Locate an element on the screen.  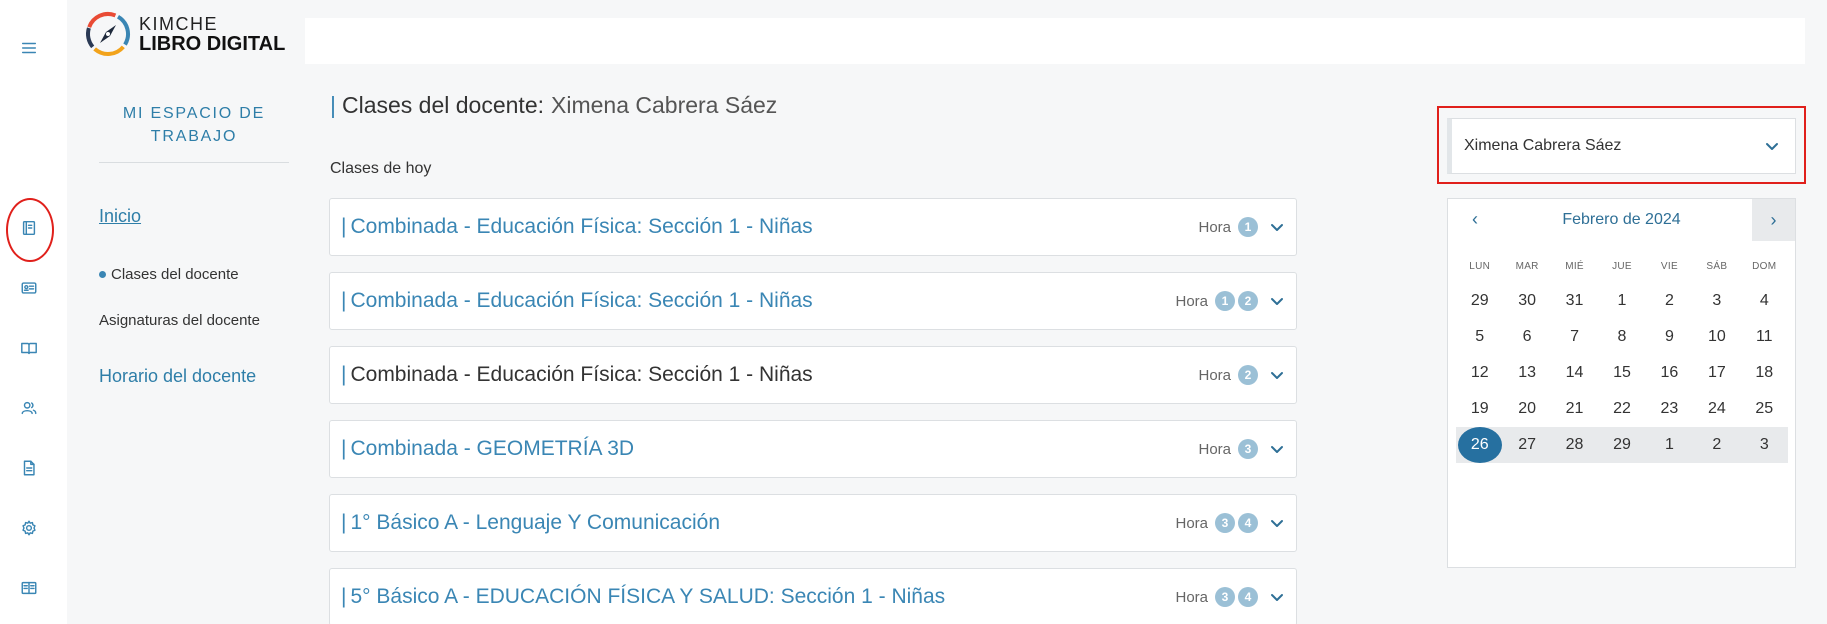
teacher-select-value: Ximena Cabrera Sáez is located at coordinates (1543, 145).